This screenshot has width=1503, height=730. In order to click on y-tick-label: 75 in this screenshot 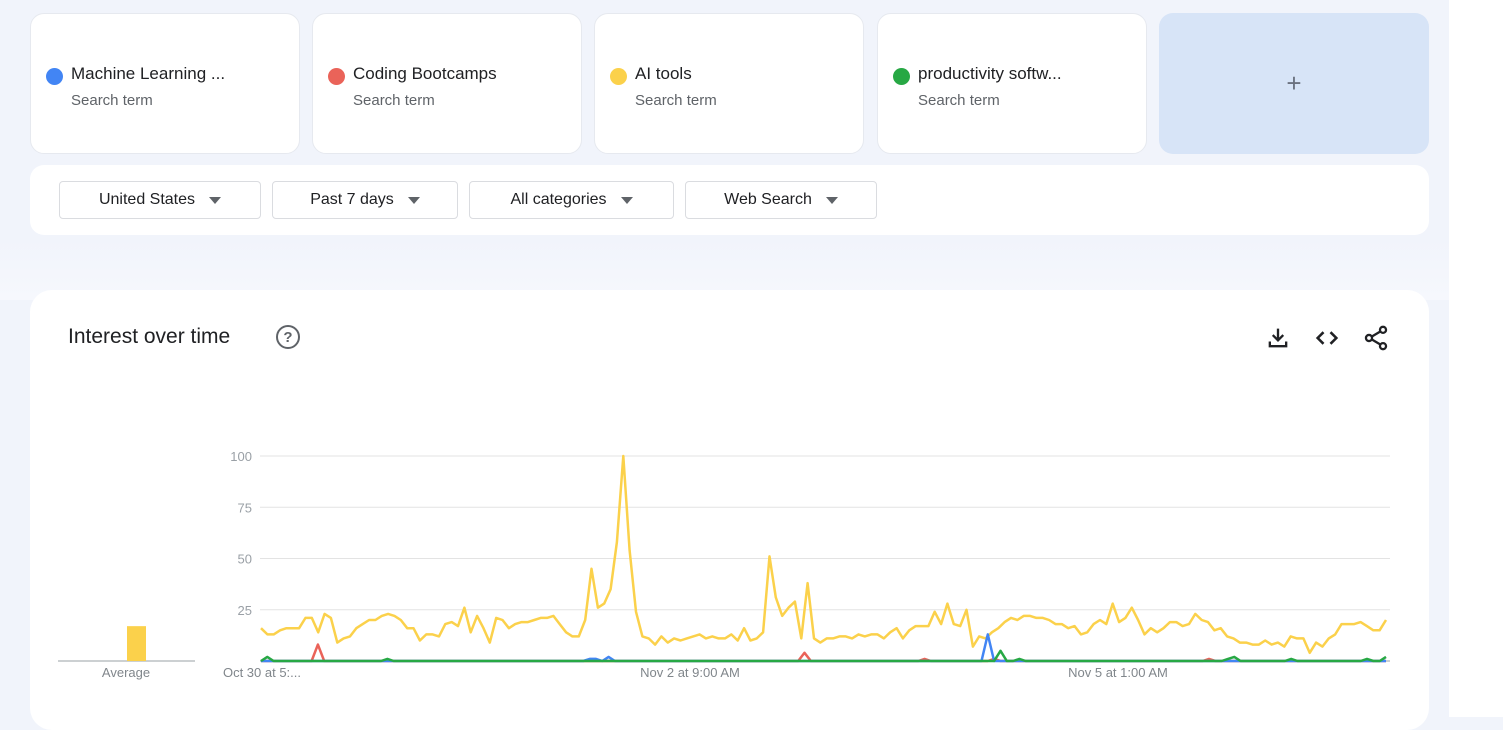, I will do `click(245, 507)`.